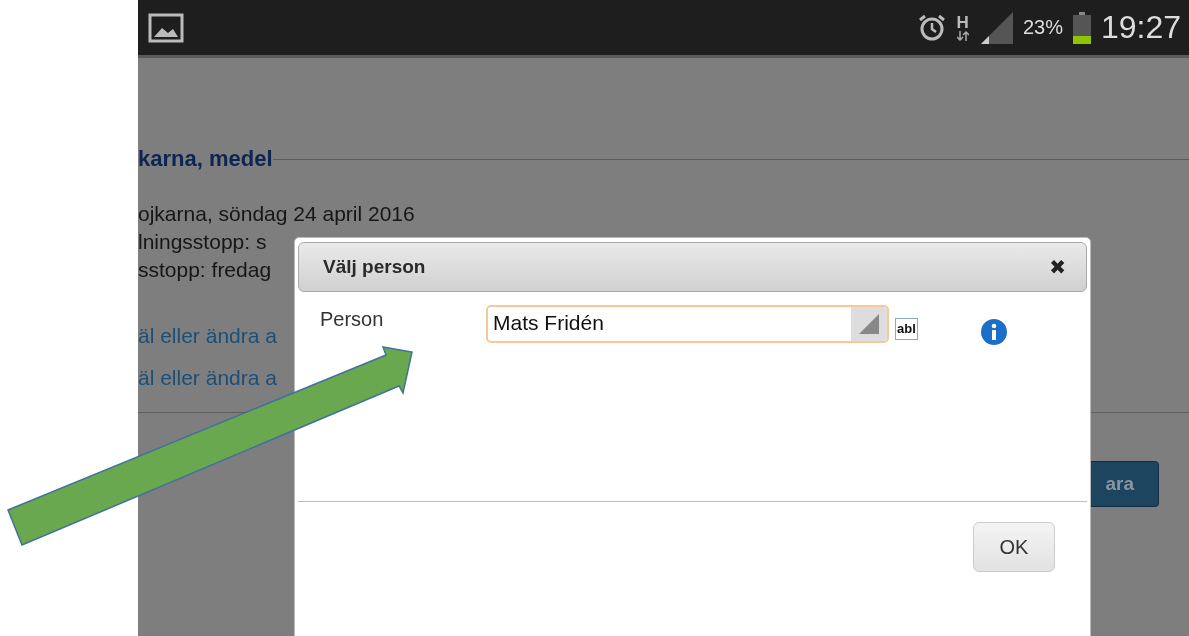 The height and width of the screenshot is (636, 1189). Describe the element at coordinates (205, 270) in the screenshot. I see `info-text: sstopp: fredag` at that location.